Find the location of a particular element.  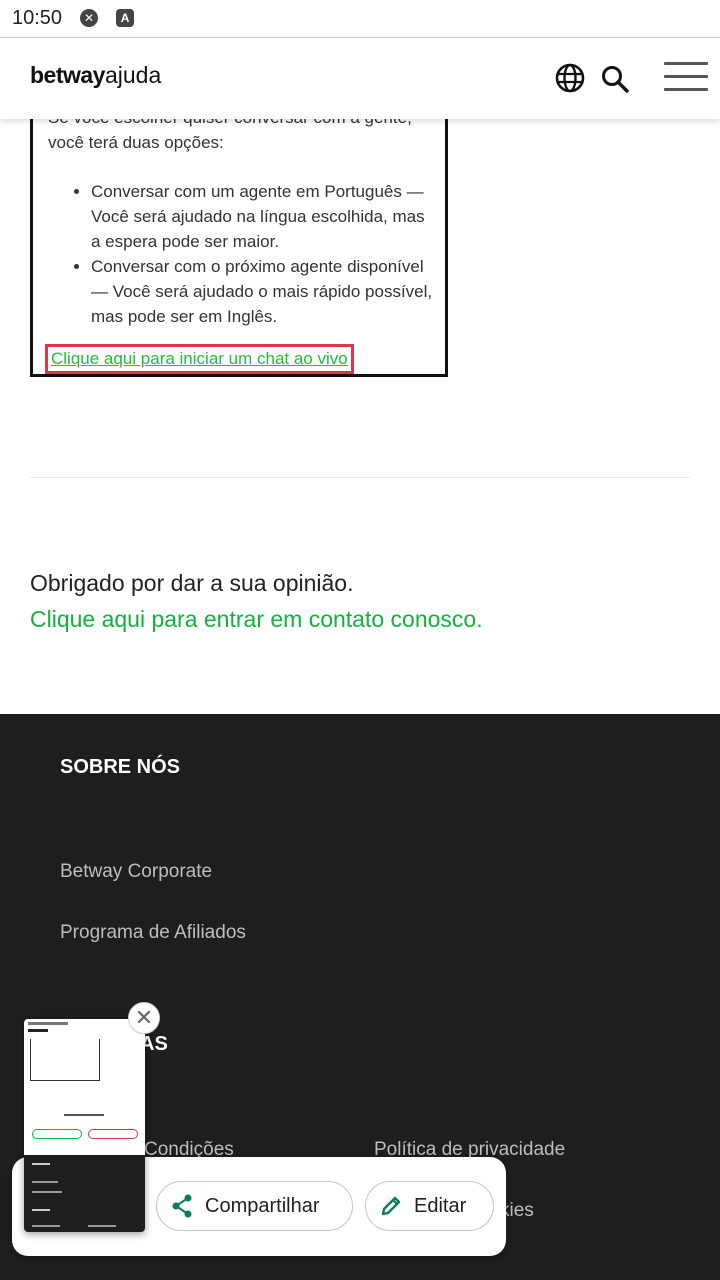

pencil-icon is located at coordinates (391, 1206).